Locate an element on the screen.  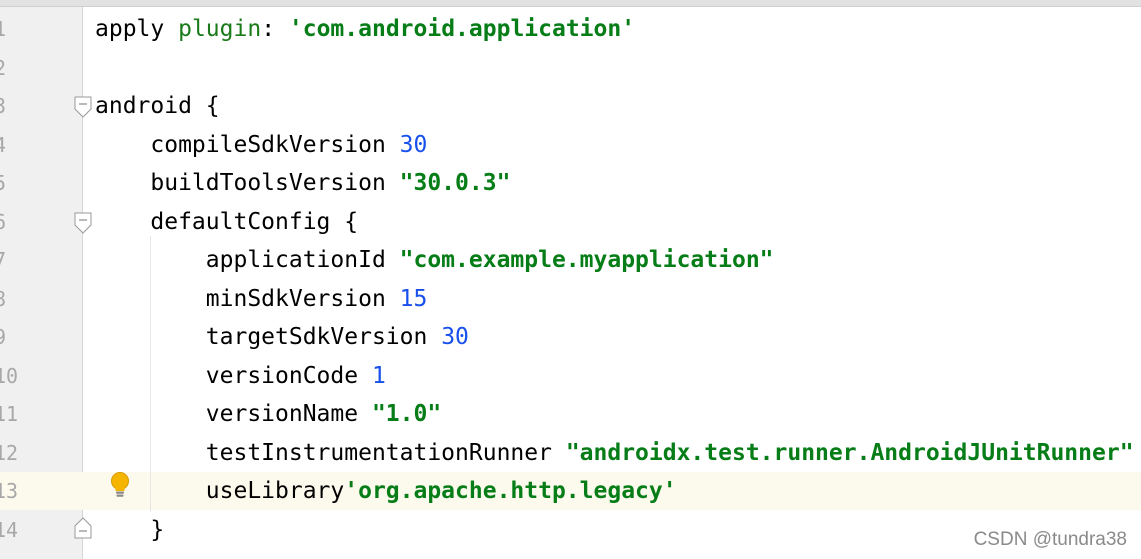
code-token: 'com.android.application' is located at coordinates (462, 29).